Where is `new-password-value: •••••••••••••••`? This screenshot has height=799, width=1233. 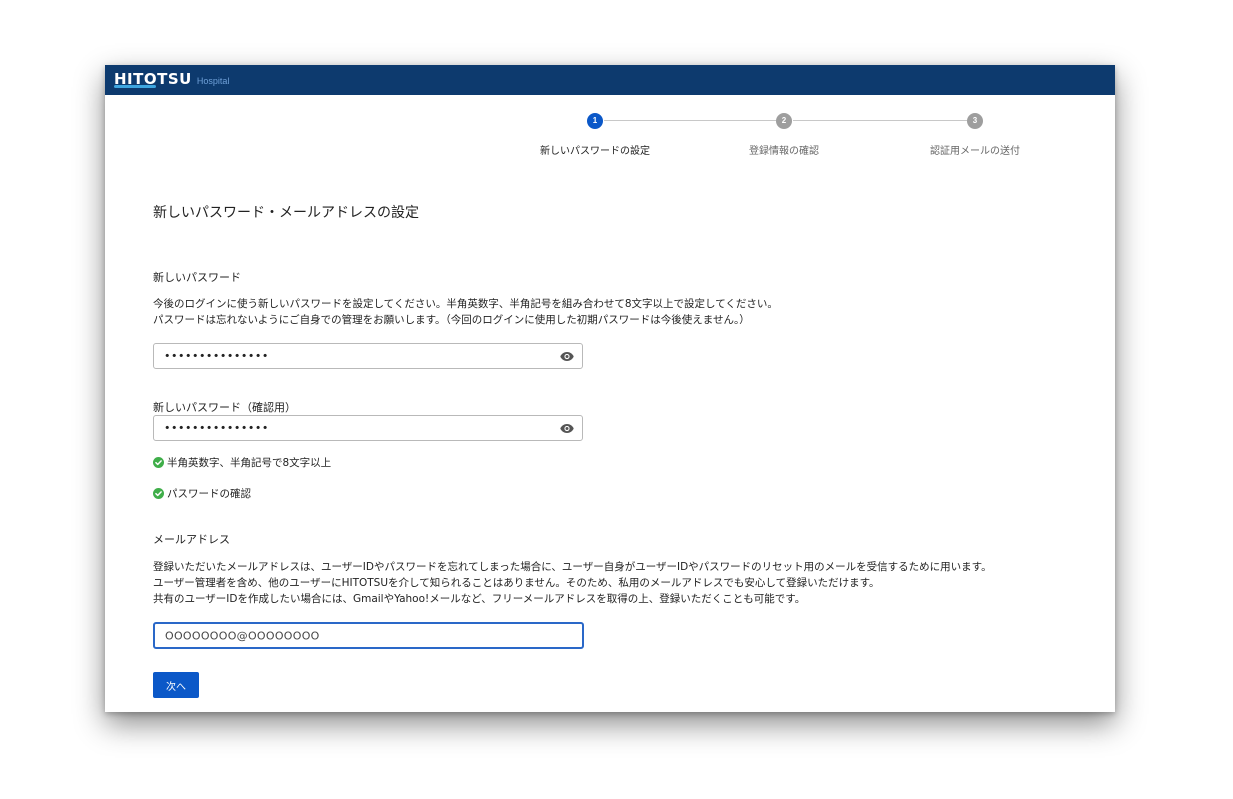
new-password-value: ••••••••••••••• is located at coordinates (216, 356).